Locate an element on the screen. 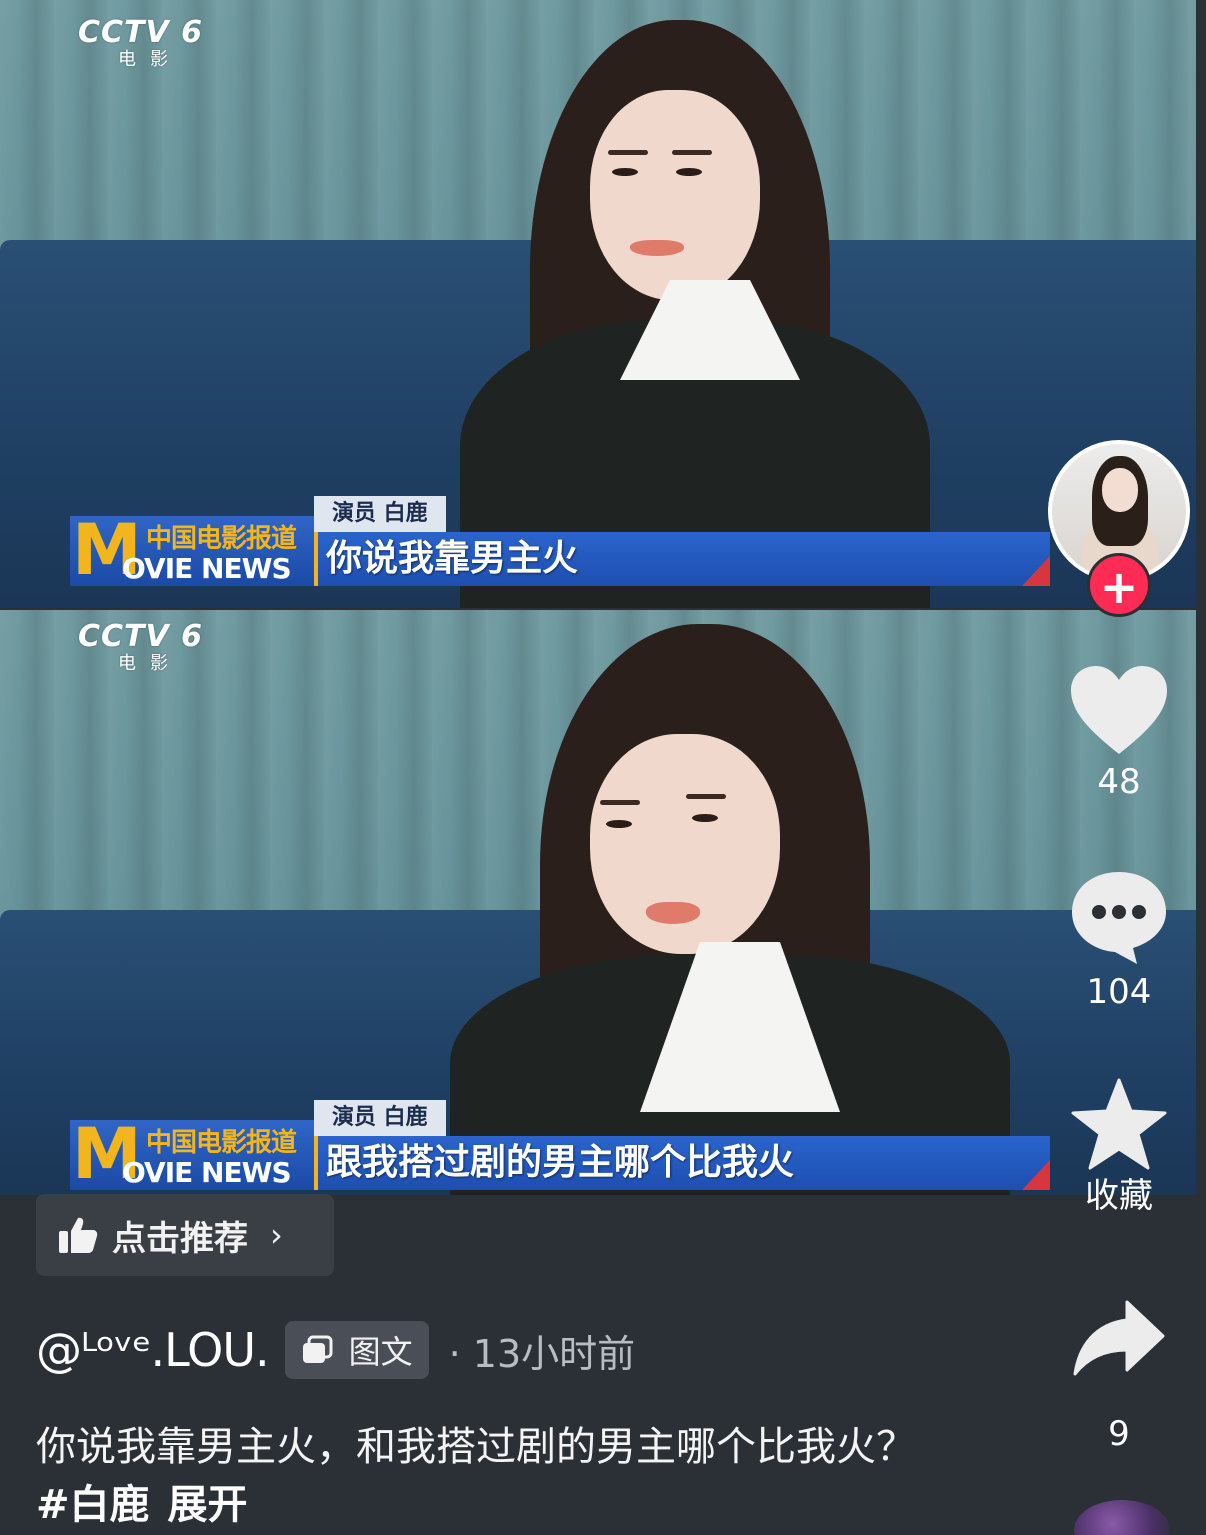  share-count: 9 is located at coordinates (1119, 1434).